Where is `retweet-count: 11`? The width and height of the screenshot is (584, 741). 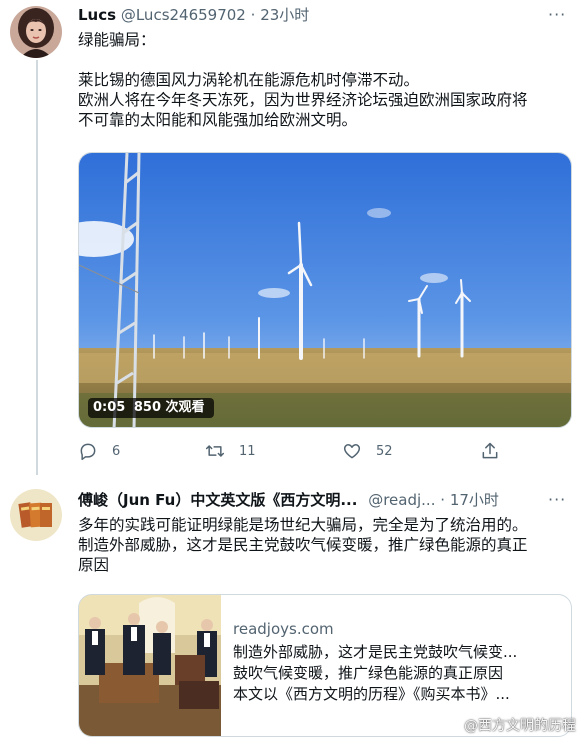
retweet-count: 11 is located at coordinates (247, 451).